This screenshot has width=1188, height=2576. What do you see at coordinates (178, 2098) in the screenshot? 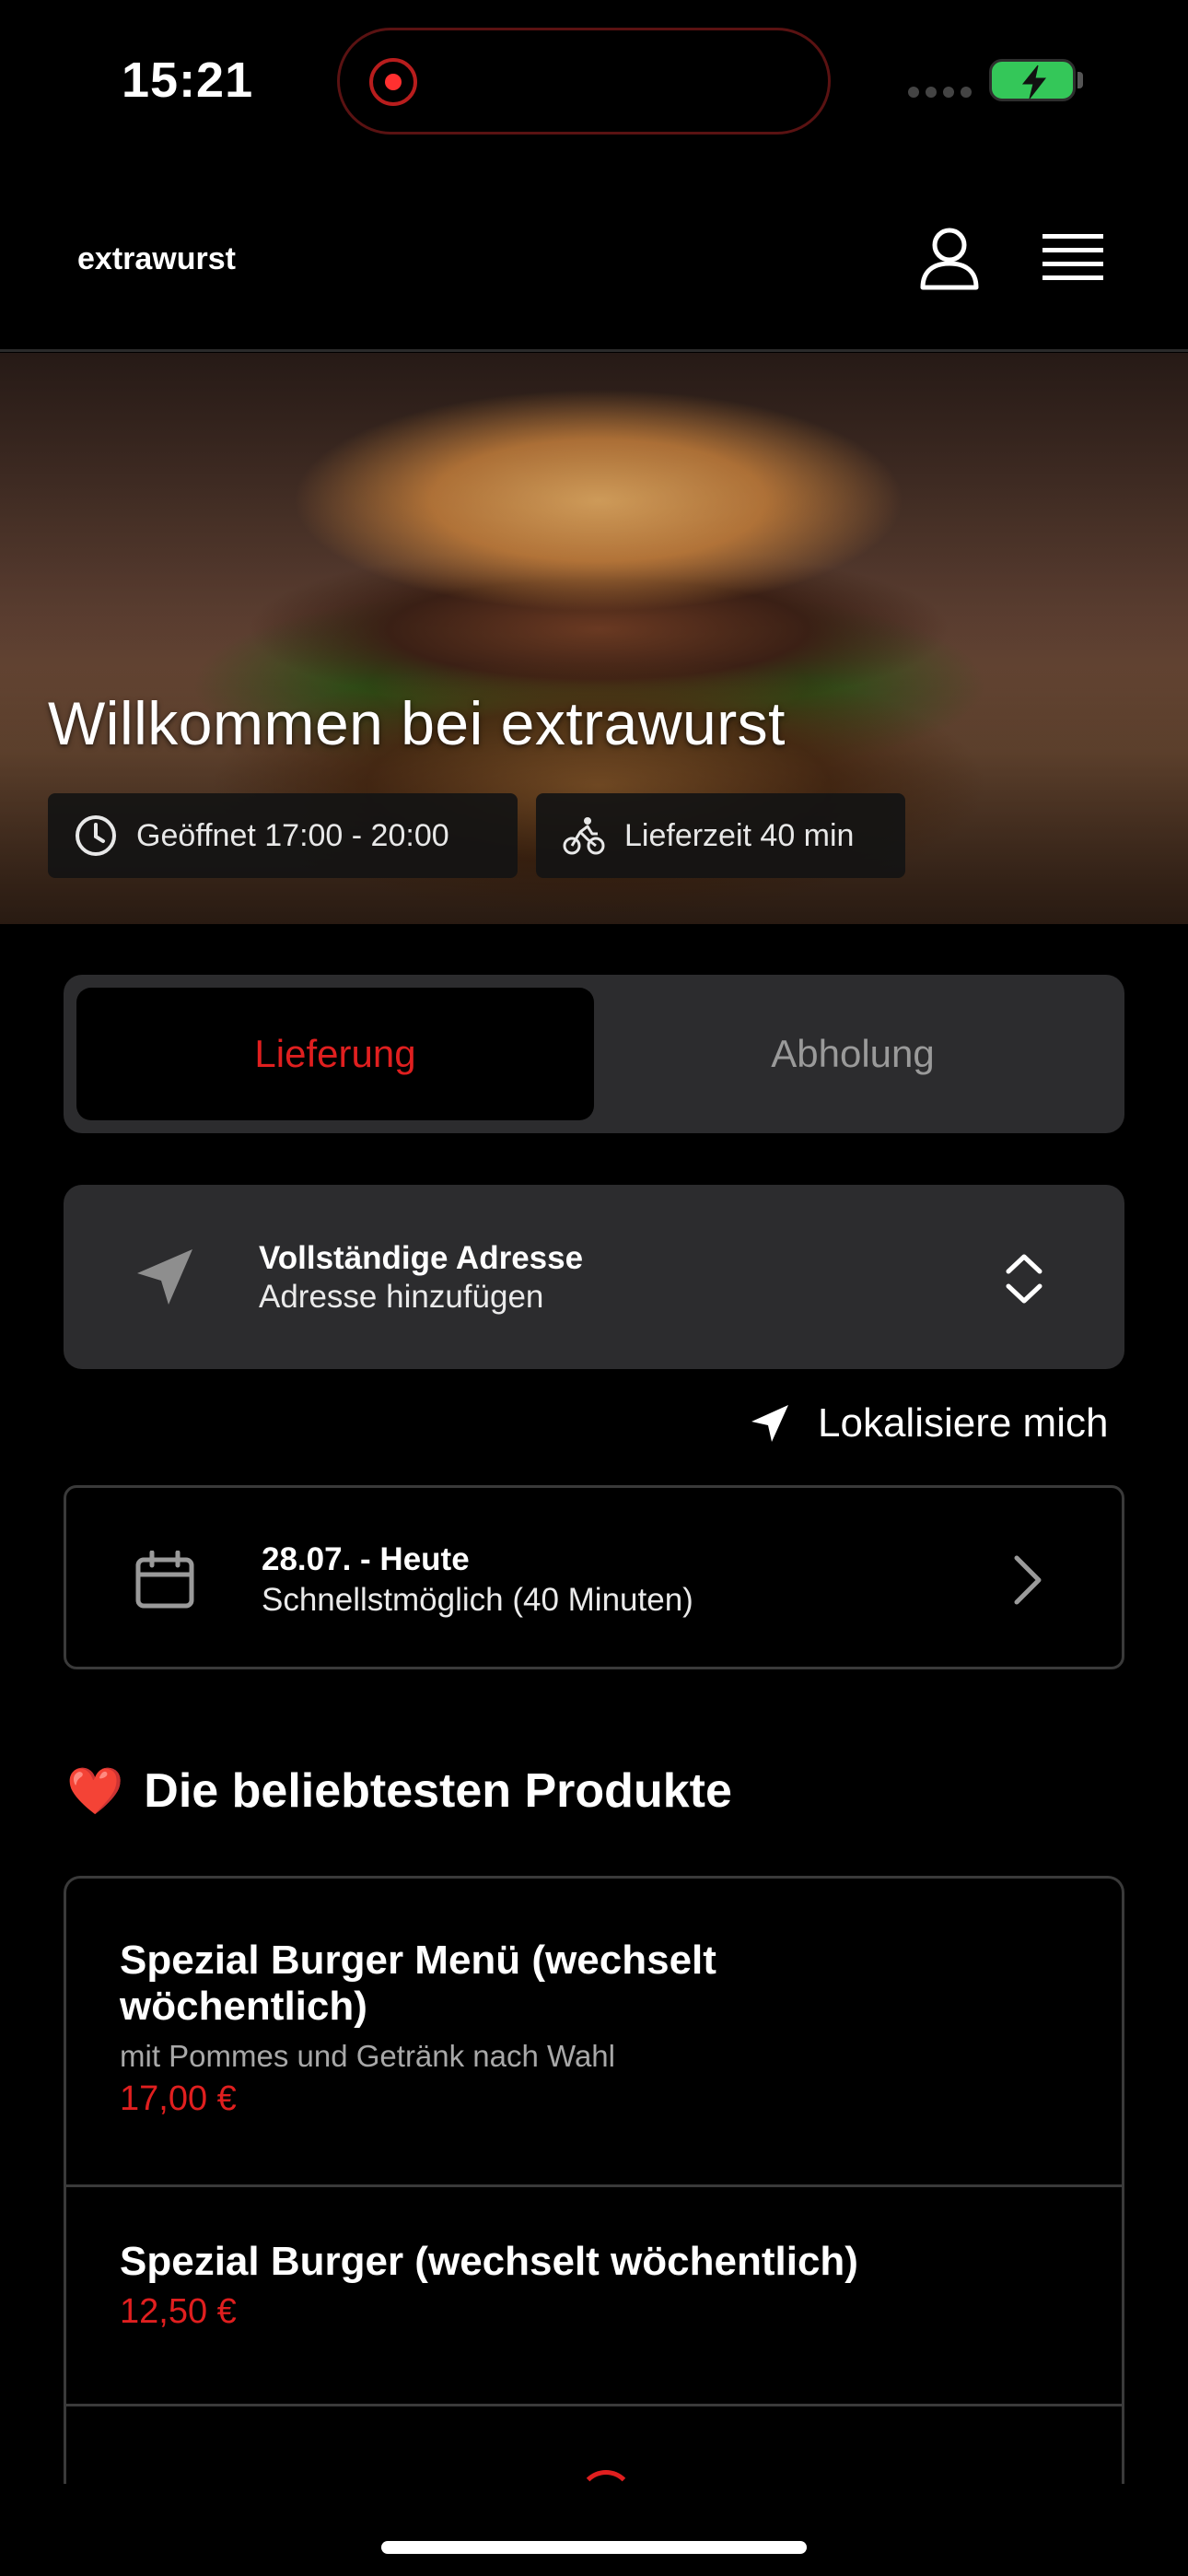
I see `product-price: 17,00 €` at bounding box center [178, 2098].